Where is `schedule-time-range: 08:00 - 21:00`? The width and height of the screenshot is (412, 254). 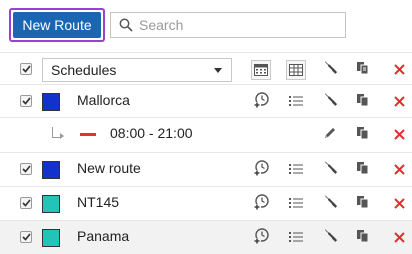 schedule-time-range: 08:00 - 21:00 is located at coordinates (151, 133).